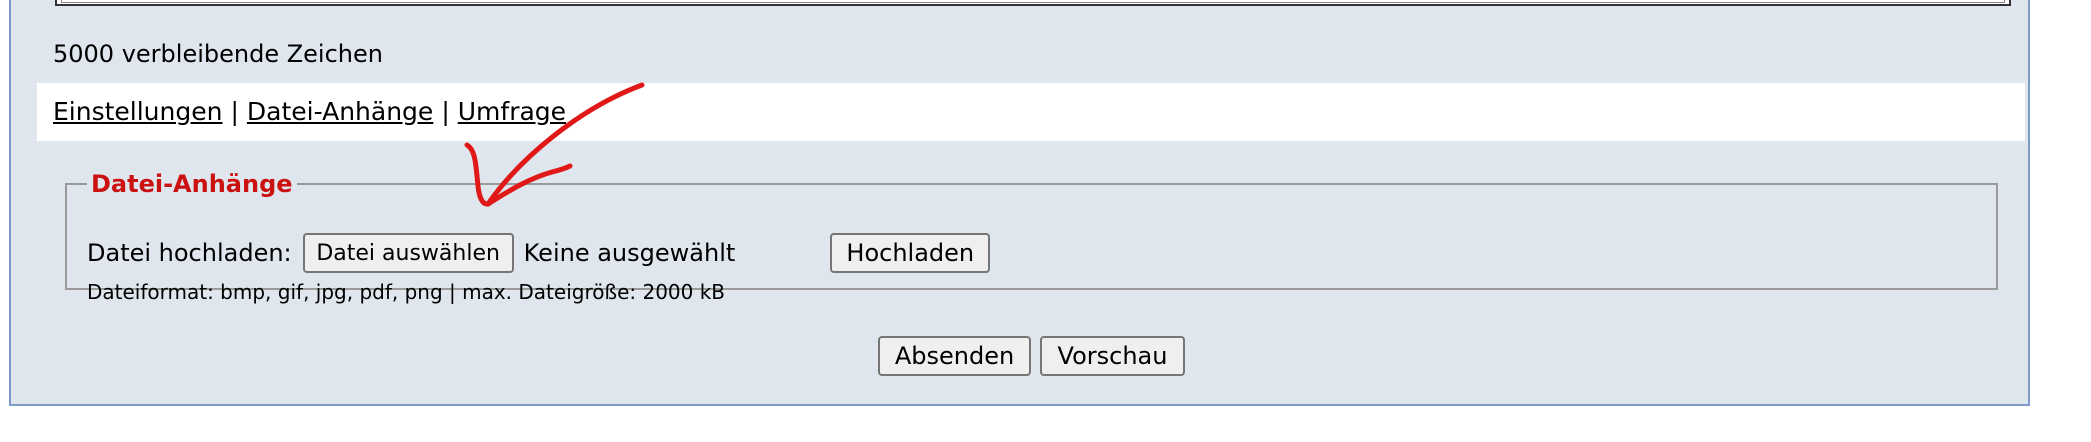 Image resolution: width=2091 pixels, height=442 pixels. I want to click on attachments-legend: Datei-Anhänge, so click(192, 184).